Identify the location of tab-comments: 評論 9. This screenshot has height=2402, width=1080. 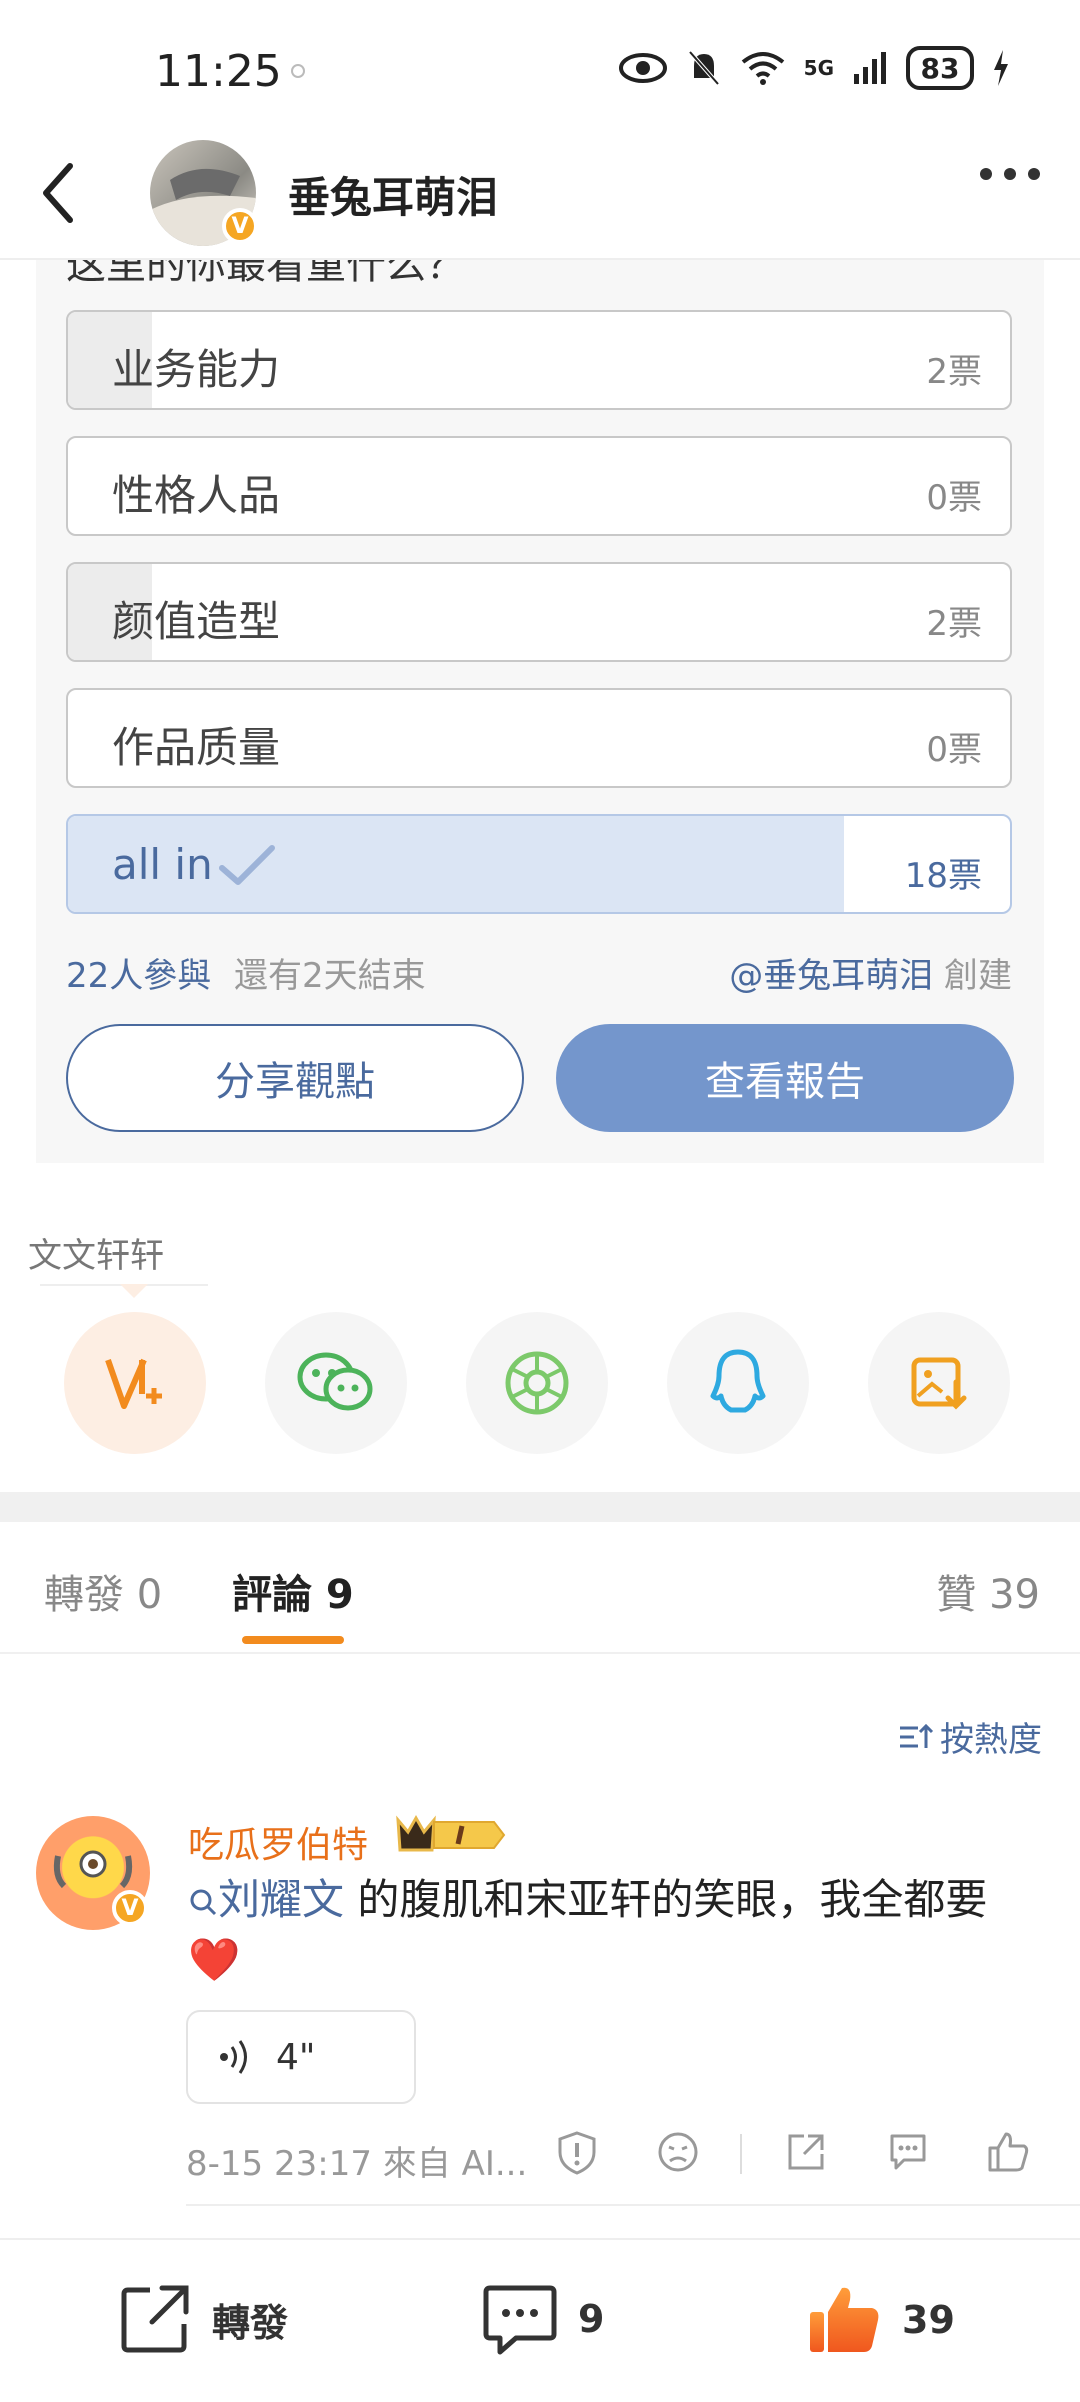
(293, 1591).